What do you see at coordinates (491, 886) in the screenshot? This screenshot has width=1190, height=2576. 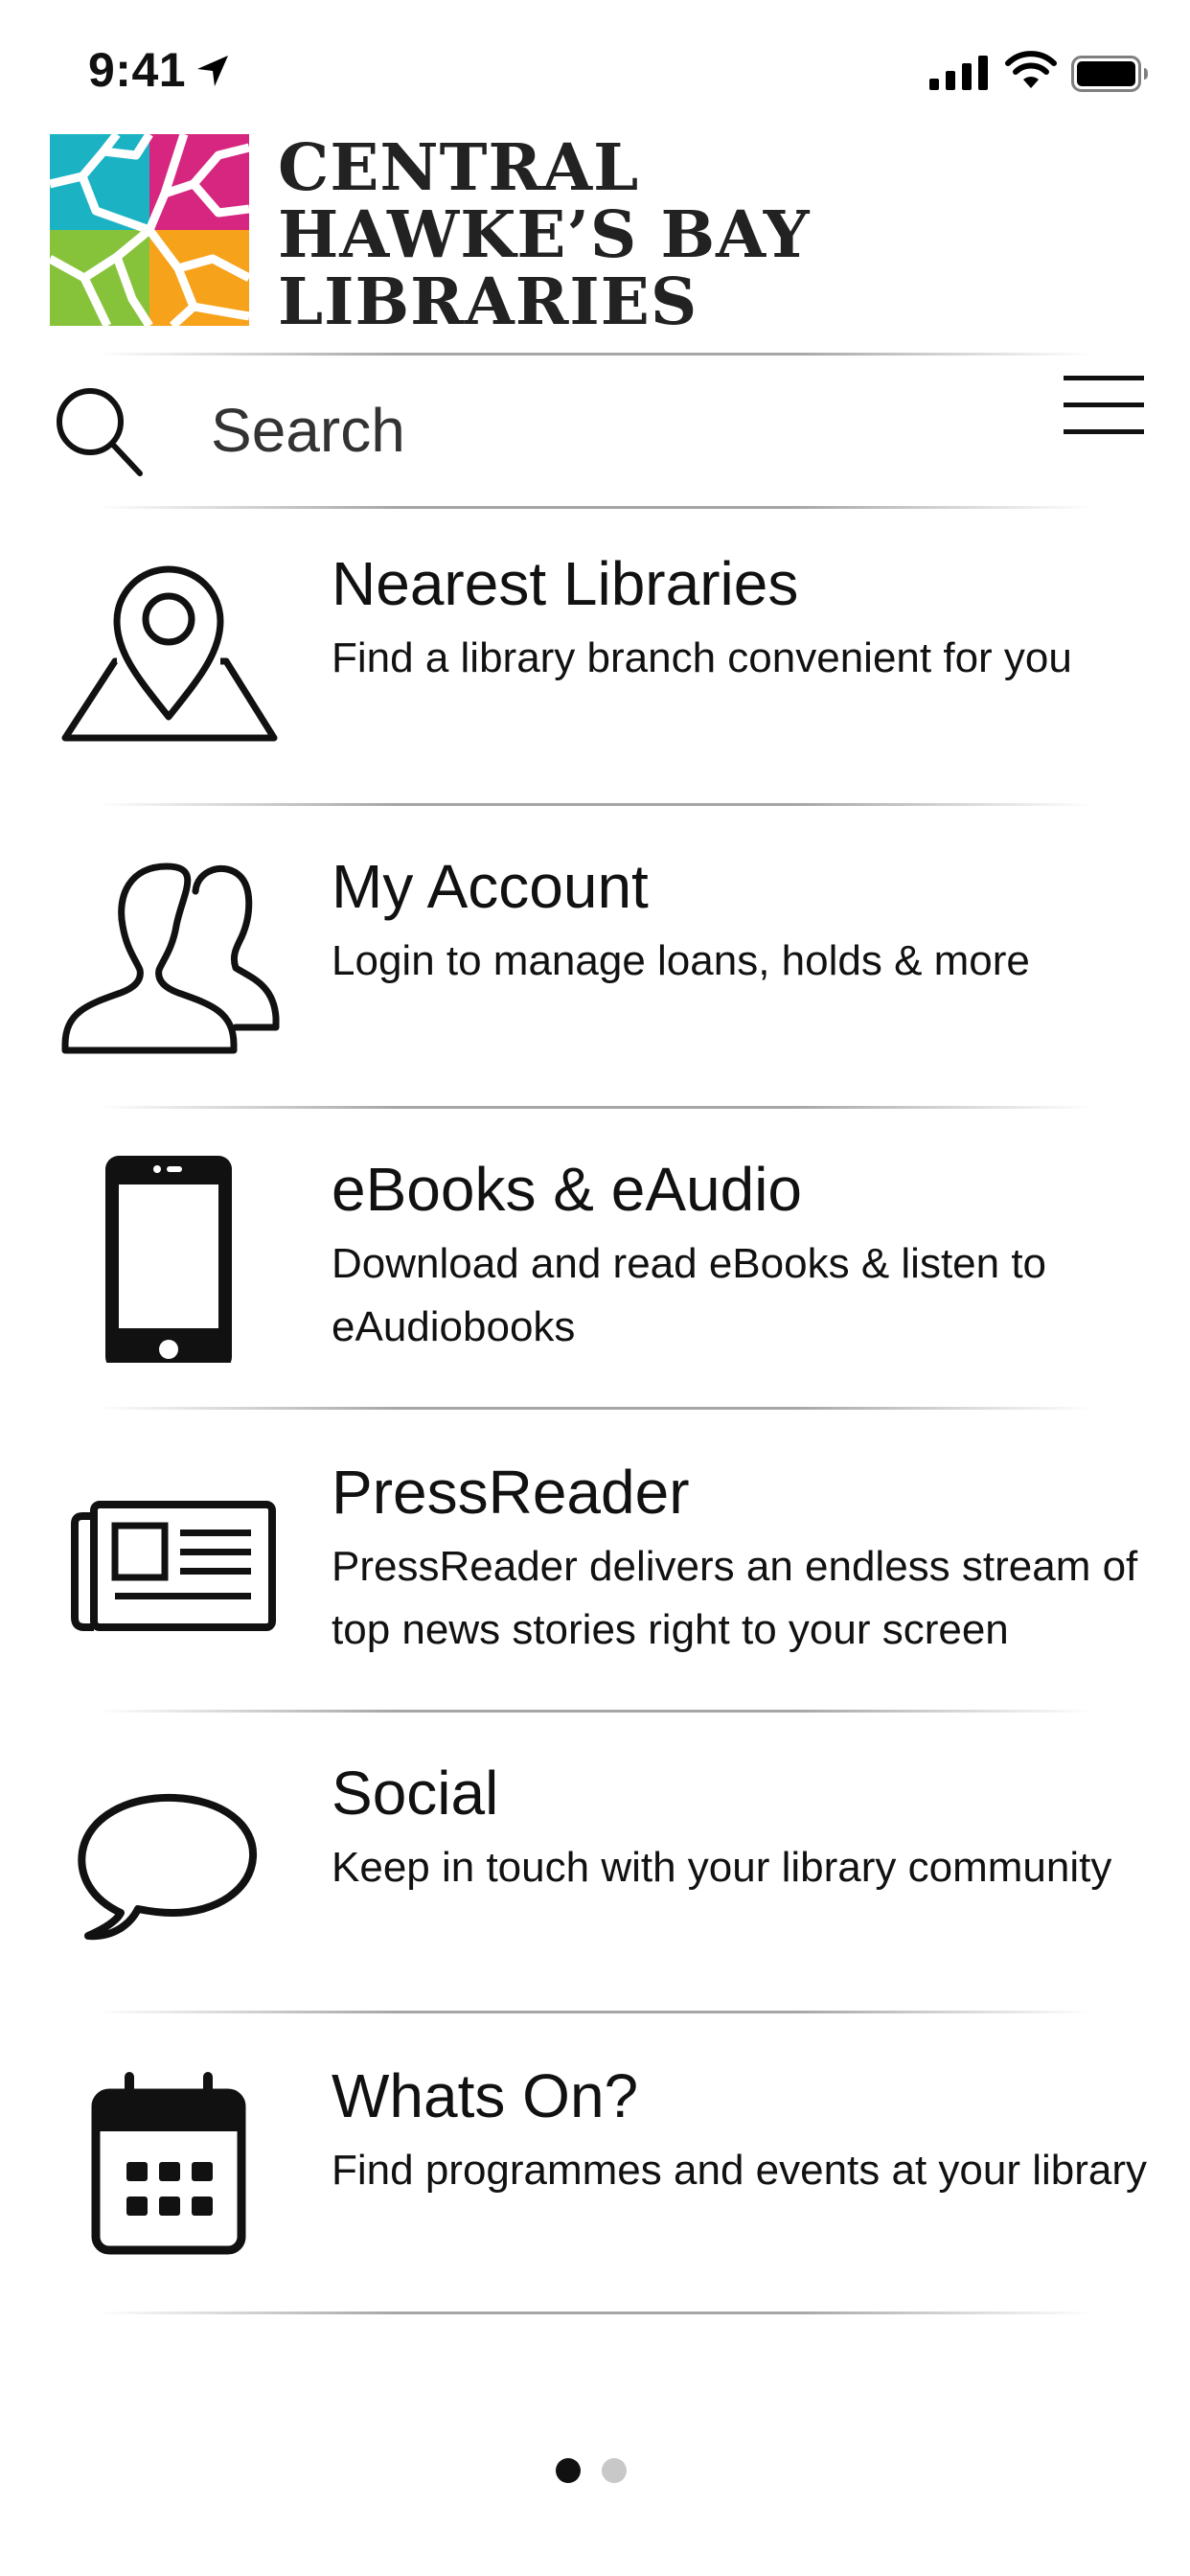 I see `item-title: My Account` at bounding box center [491, 886].